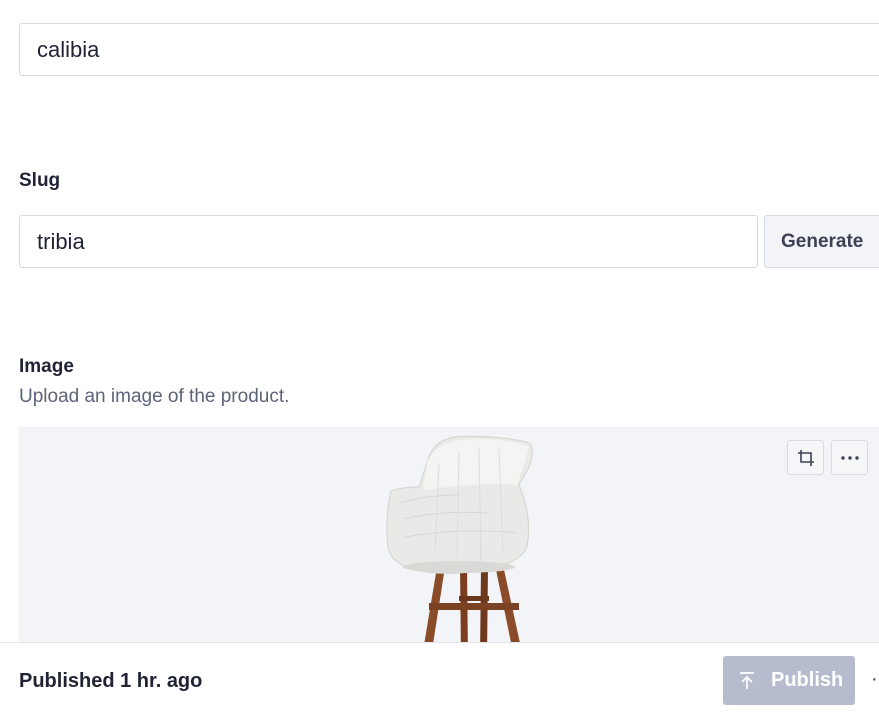 The height and width of the screenshot is (713, 879). What do you see at coordinates (40, 180) in the screenshot?
I see `slug-label: Slug` at bounding box center [40, 180].